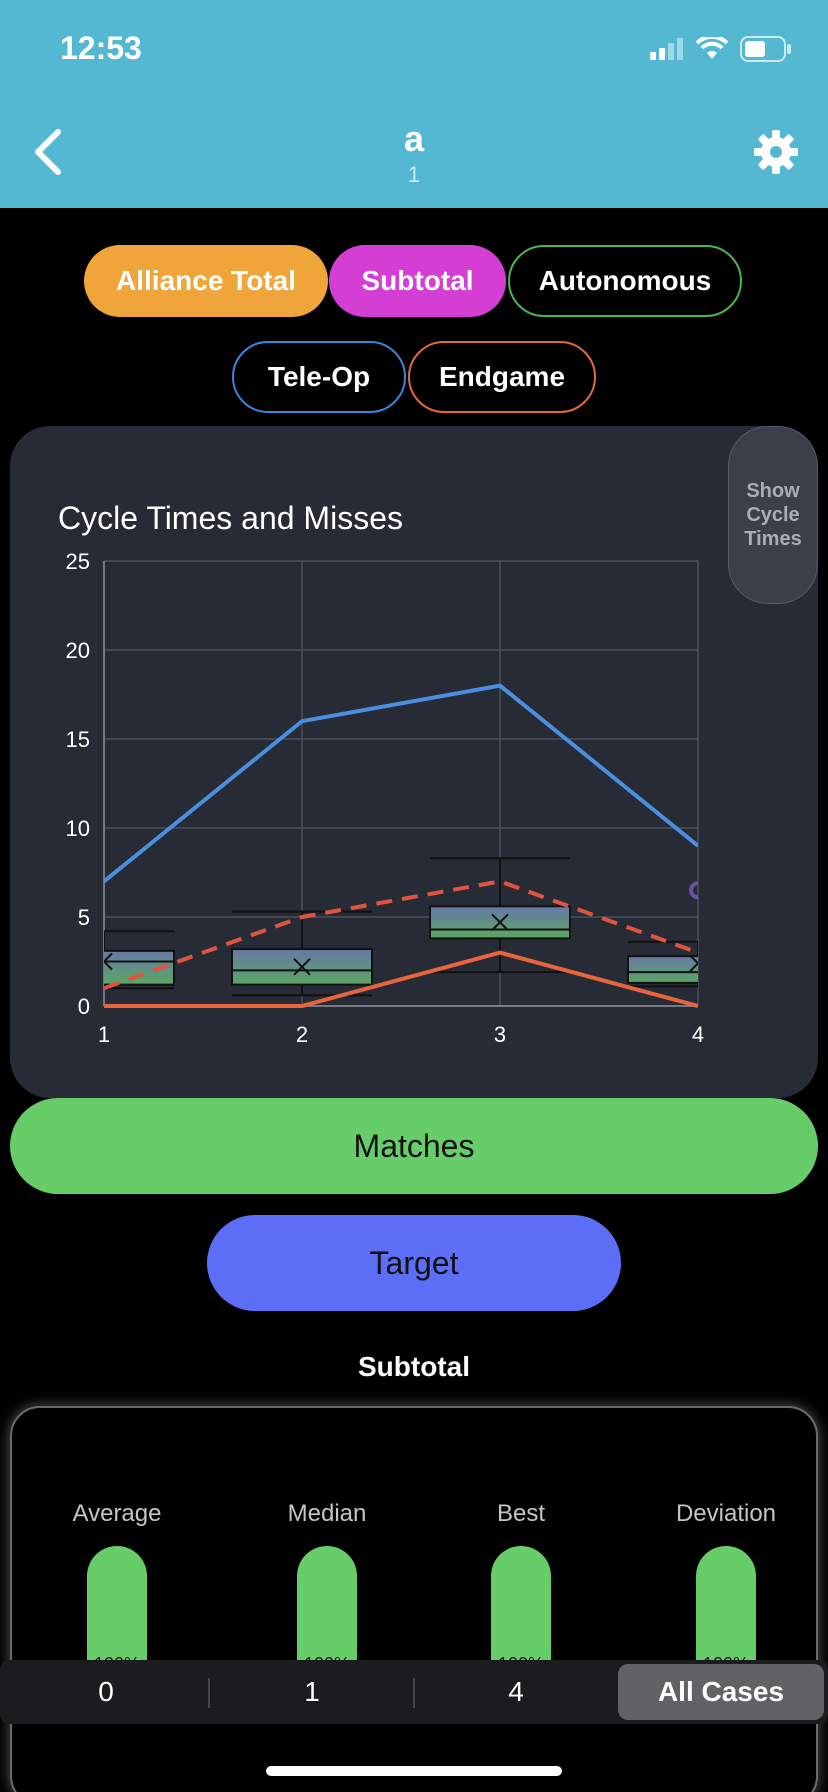 The image size is (828, 1792). I want to click on target-button: Target, so click(414, 1263).